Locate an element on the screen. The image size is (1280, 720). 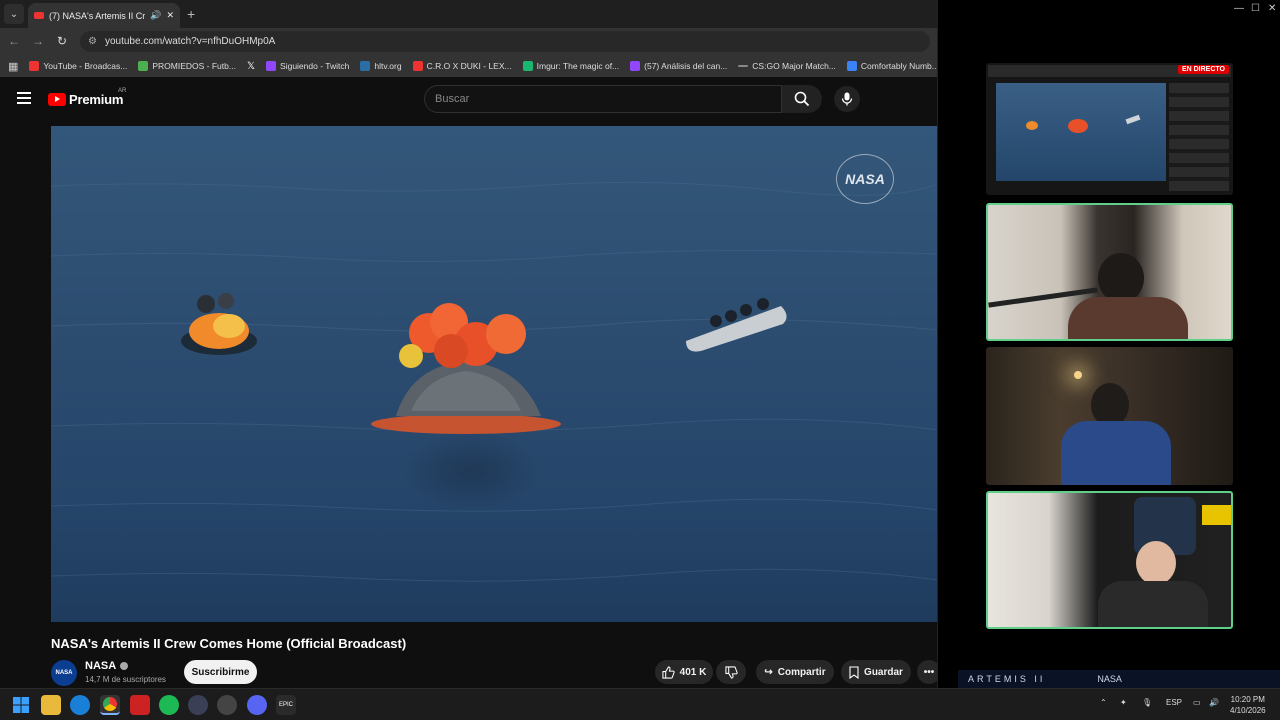
tab-title: (7) NASA's Artemis II Crew Comes Home is located at coordinates (97, 15).